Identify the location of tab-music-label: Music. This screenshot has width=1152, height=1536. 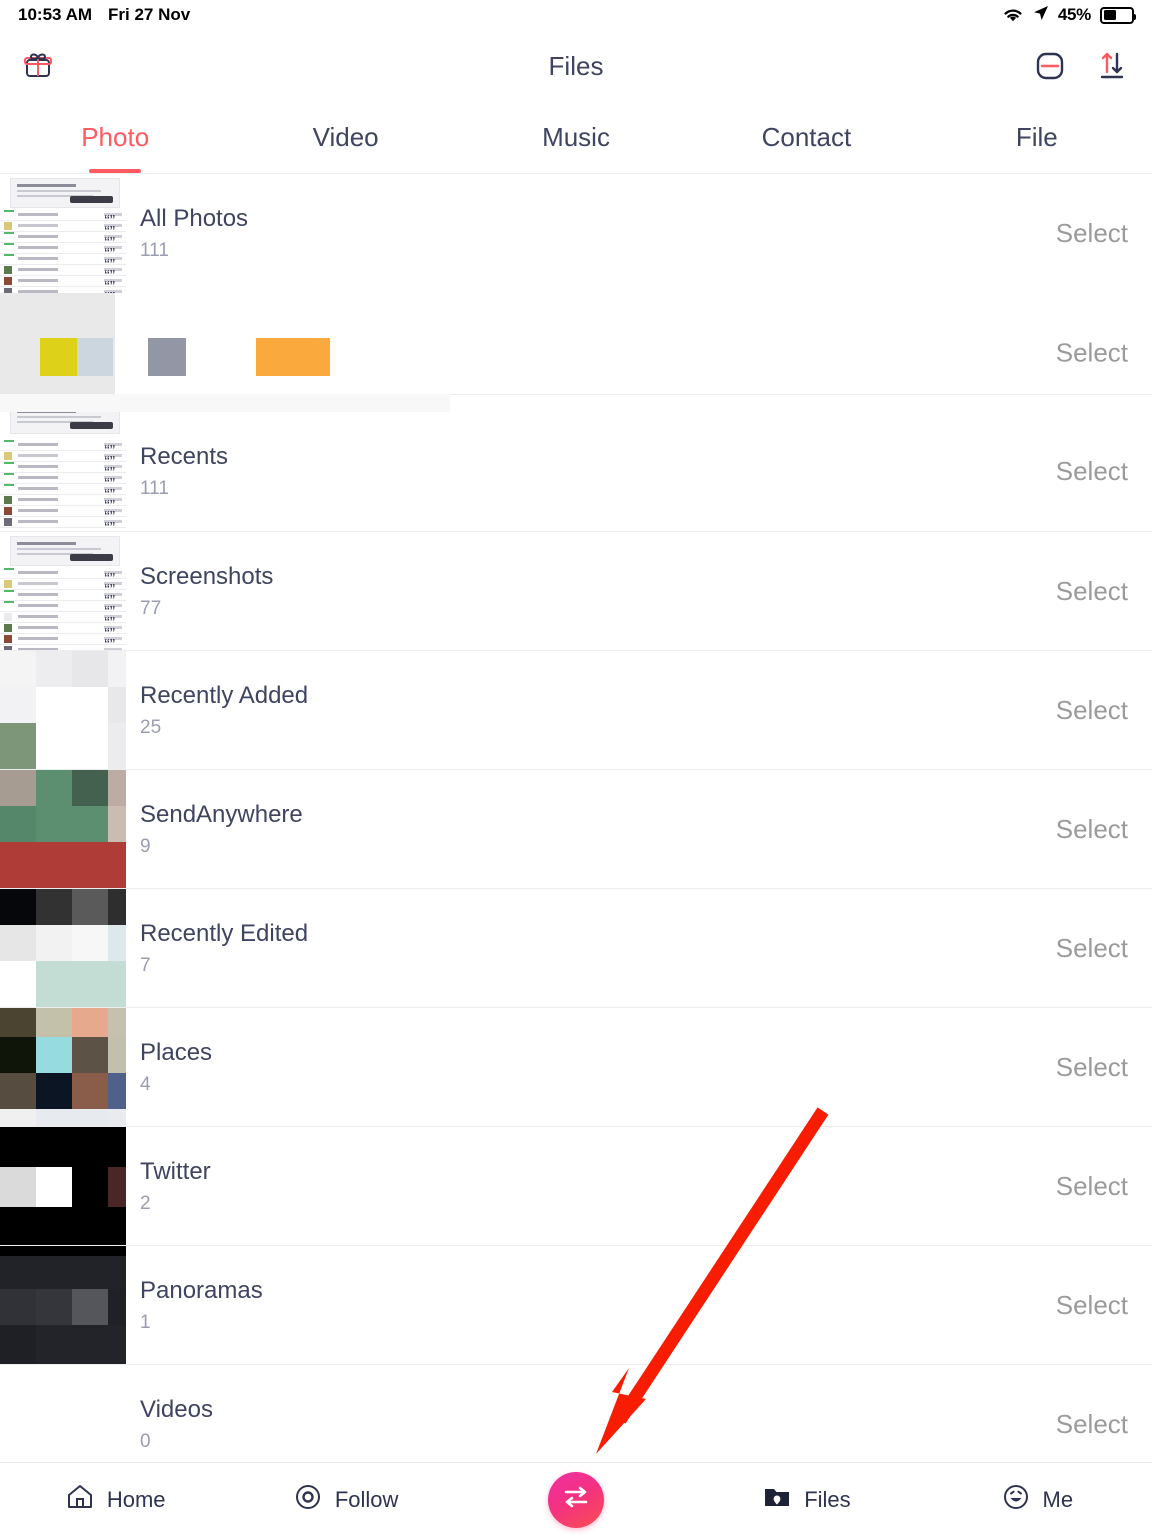
(576, 137).